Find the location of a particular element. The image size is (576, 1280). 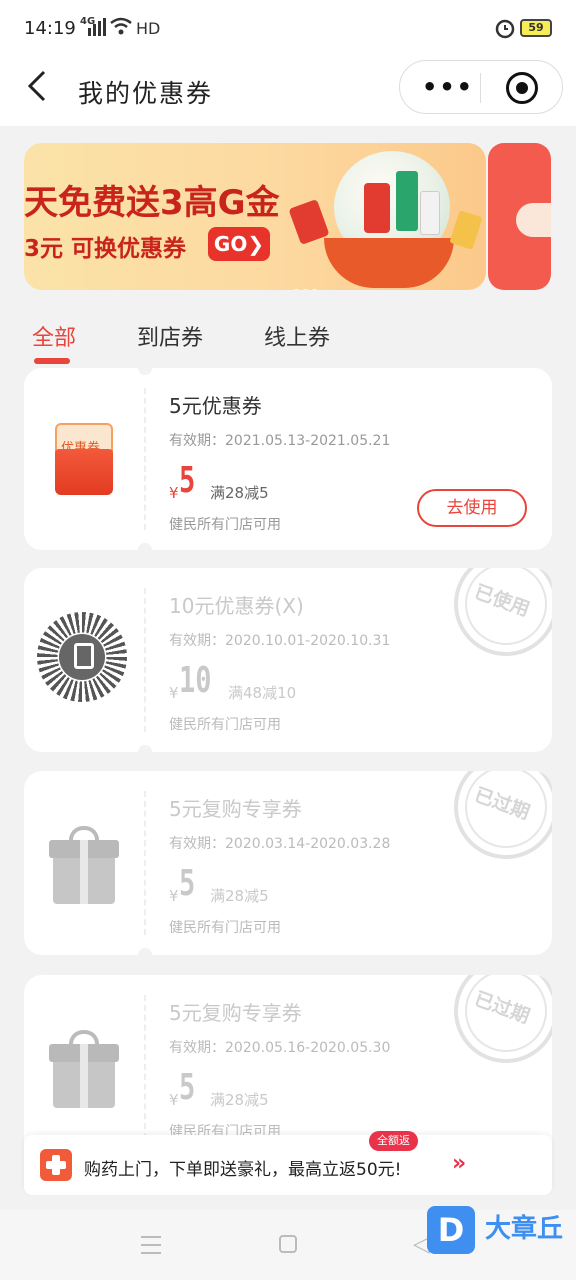

alarm-icon is located at coordinates (505, 29).